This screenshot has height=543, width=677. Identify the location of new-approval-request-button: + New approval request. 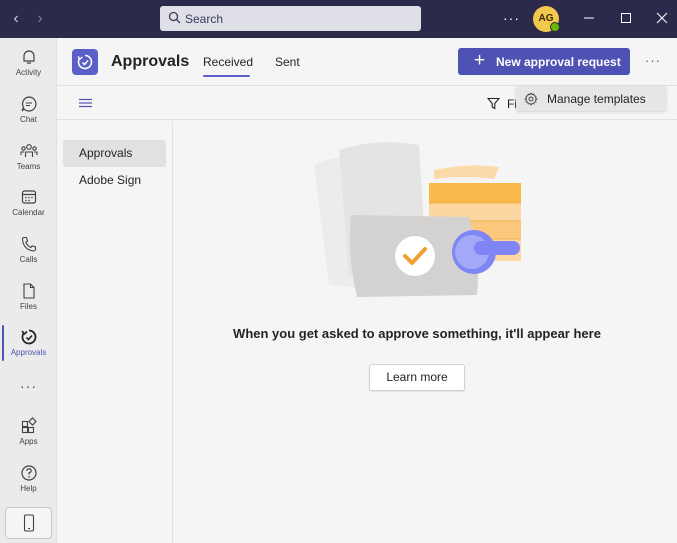
(544, 61).